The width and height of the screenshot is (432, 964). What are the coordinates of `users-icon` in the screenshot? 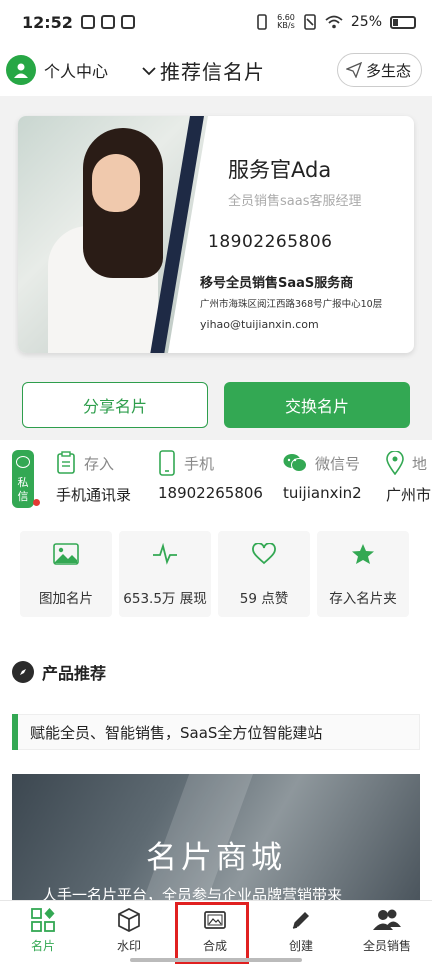 It's located at (387, 919).